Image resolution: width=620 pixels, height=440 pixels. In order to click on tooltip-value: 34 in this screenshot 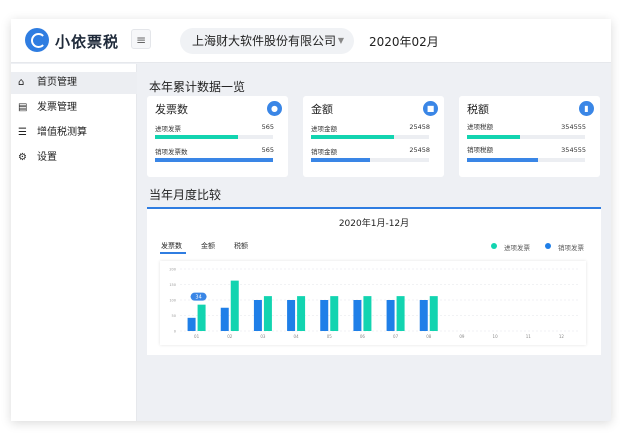, I will do `click(198, 297)`.